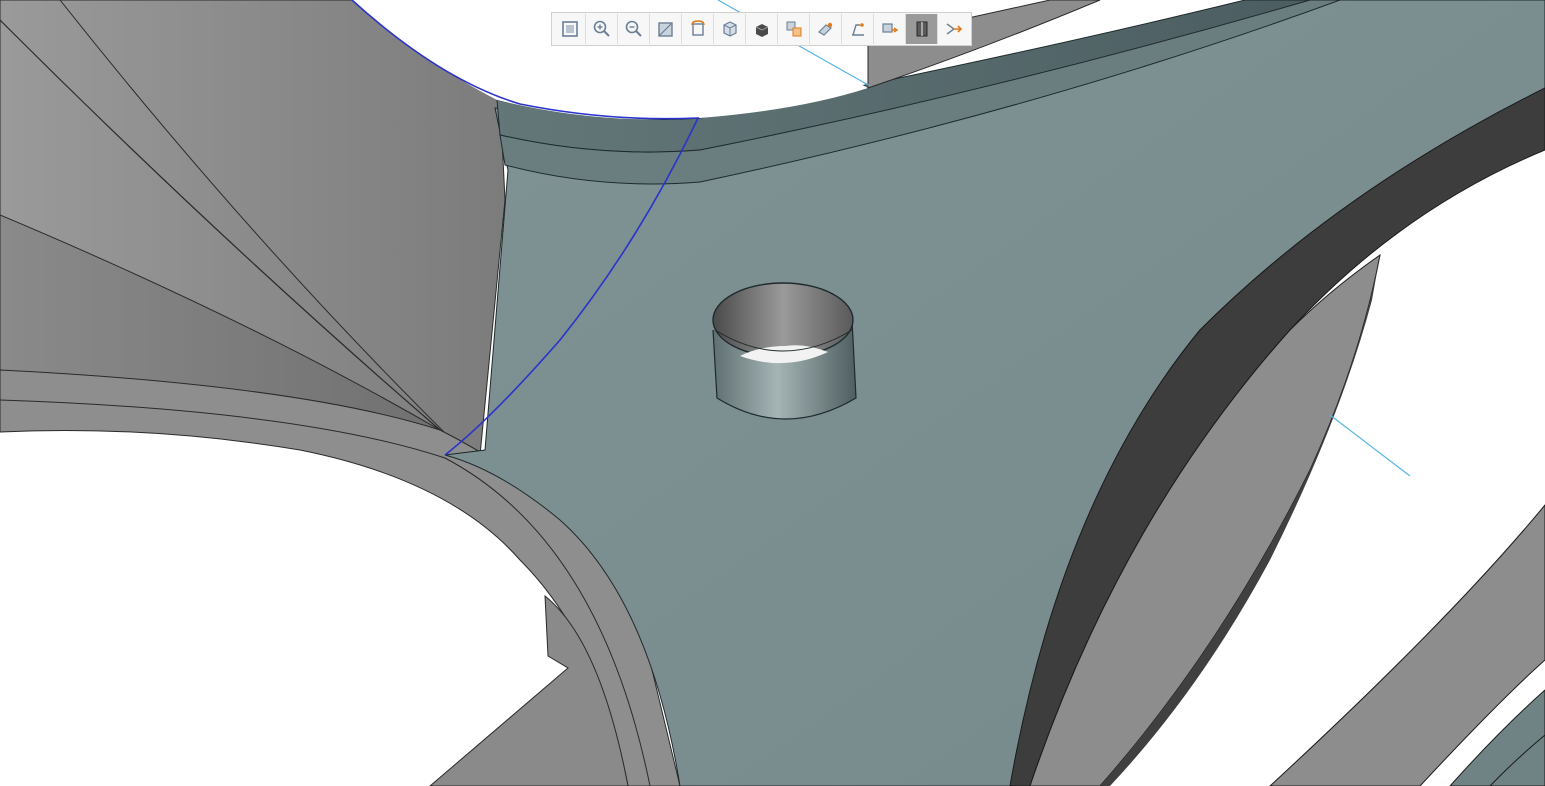 The height and width of the screenshot is (786, 1545). I want to click on zoom-out-button, so click(633, 29).